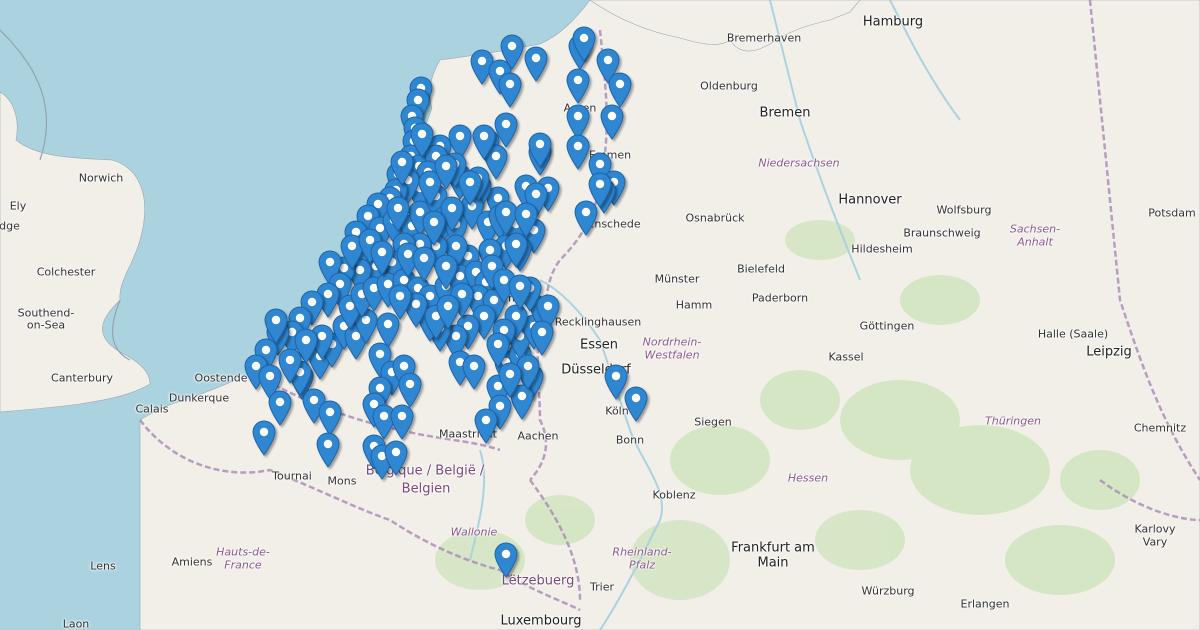 Image resolution: width=1200 pixels, height=630 pixels. What do you see at coordinates (729, 86) in the screenshot?
I see `city-label: Oldenburg` at bounding box center [729, 86].